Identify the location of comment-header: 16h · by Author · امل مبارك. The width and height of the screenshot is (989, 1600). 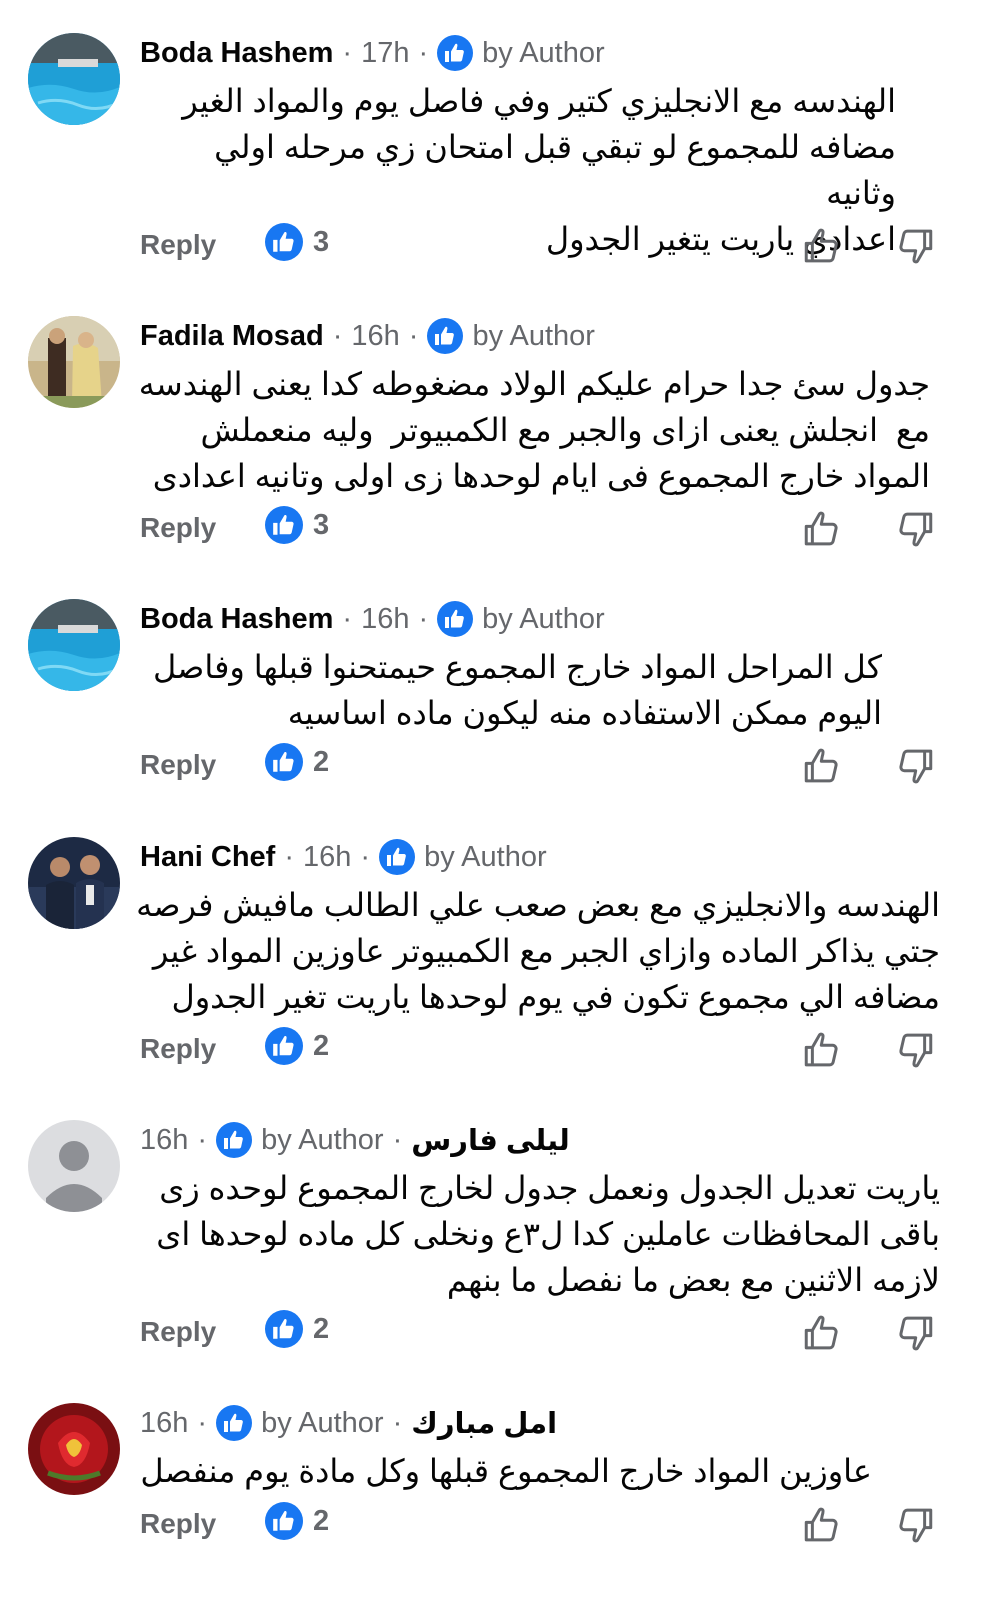
(544, 1423).